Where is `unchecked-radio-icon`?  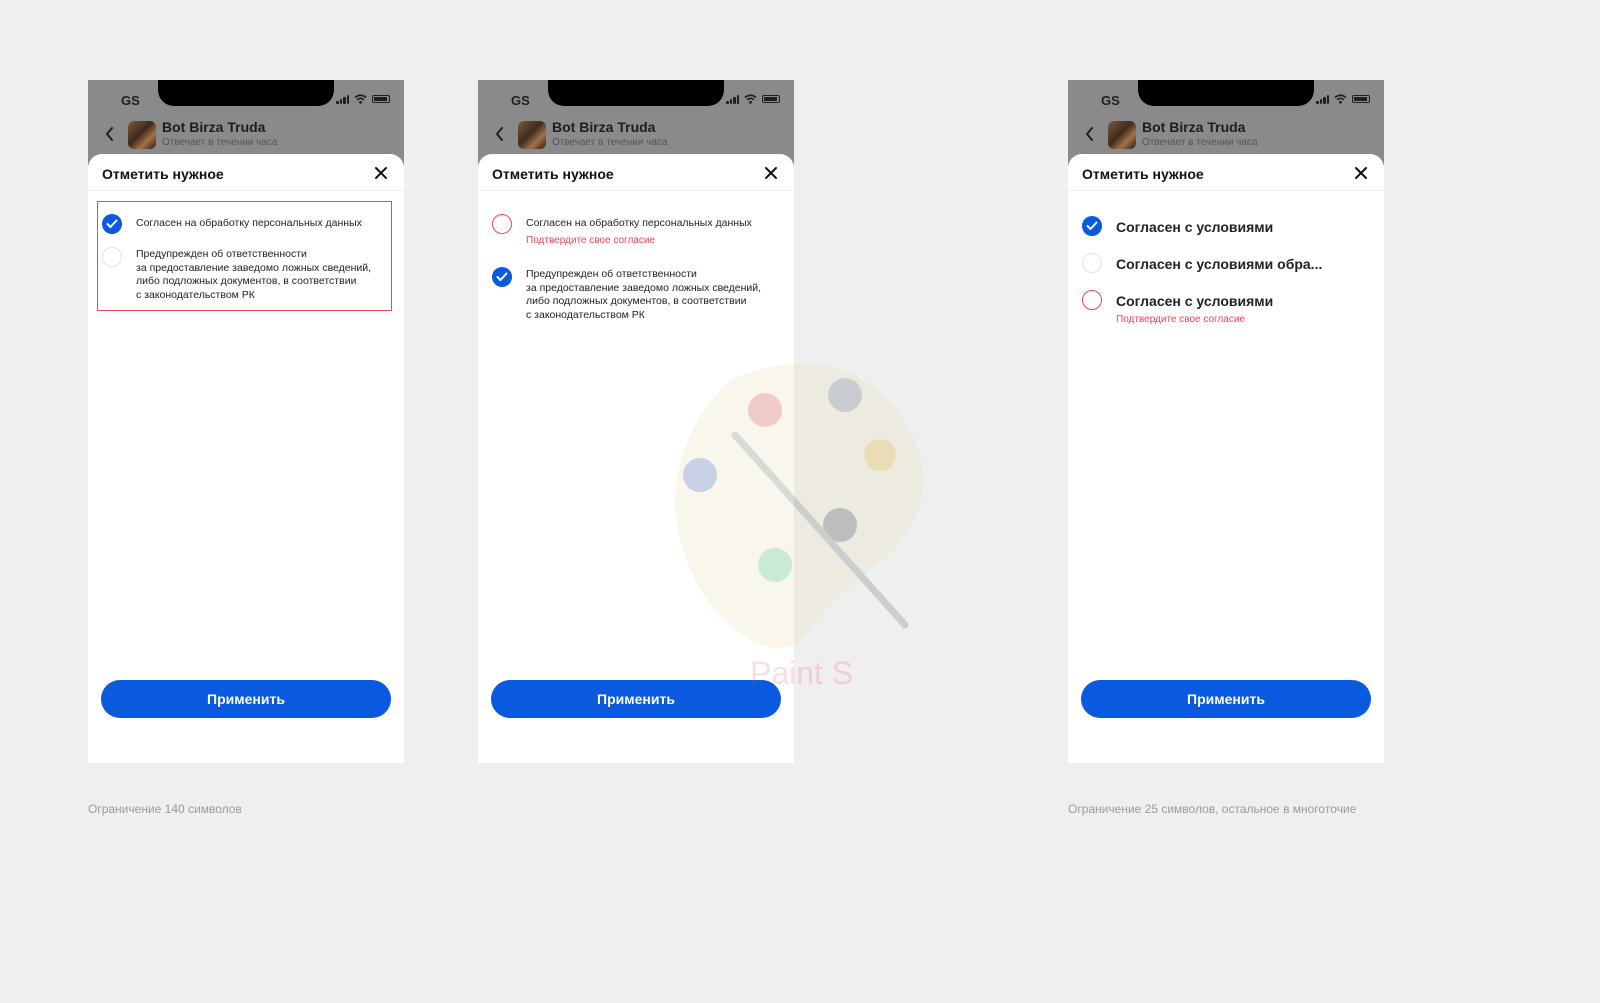
unchecked-radio-icon is located at coordinates (1092, 263).